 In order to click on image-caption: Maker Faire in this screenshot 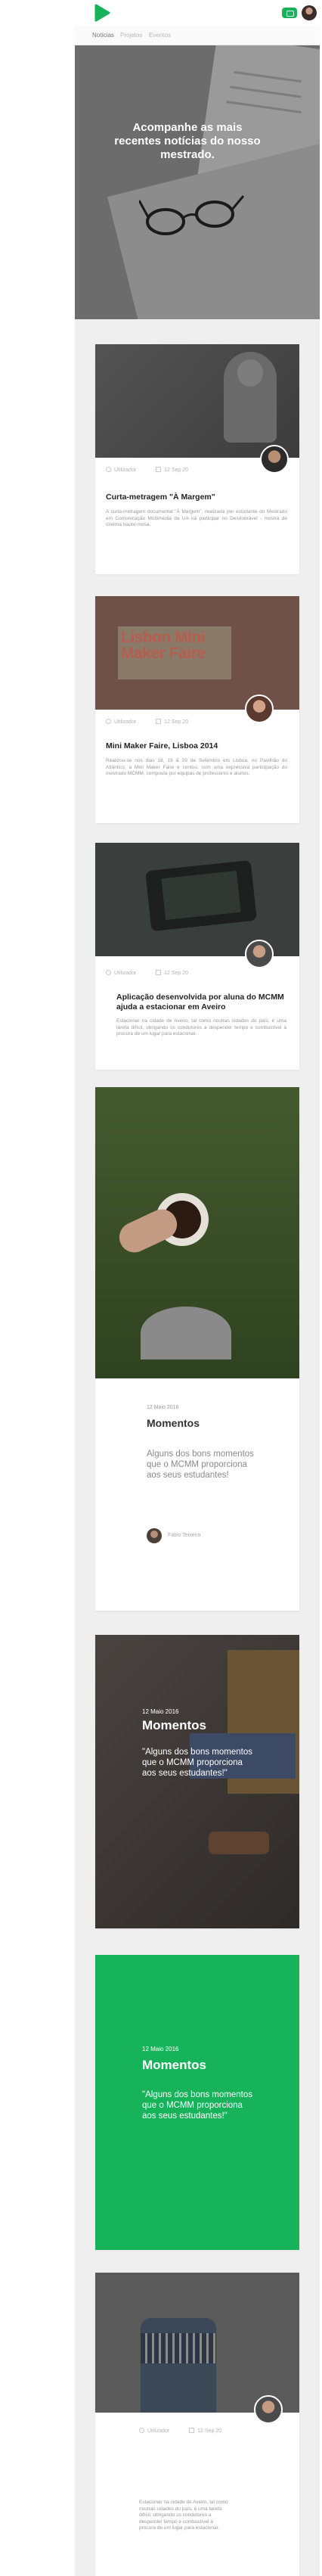, I will do `click(163, 653)`.